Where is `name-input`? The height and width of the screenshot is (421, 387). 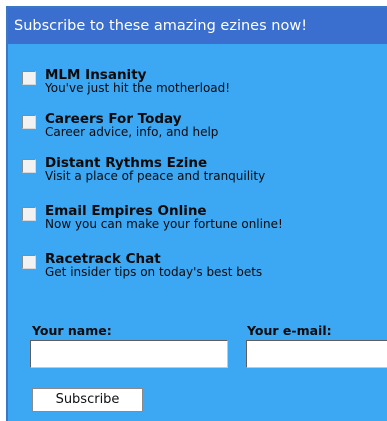 name-input is located at coordinates (129, 354).